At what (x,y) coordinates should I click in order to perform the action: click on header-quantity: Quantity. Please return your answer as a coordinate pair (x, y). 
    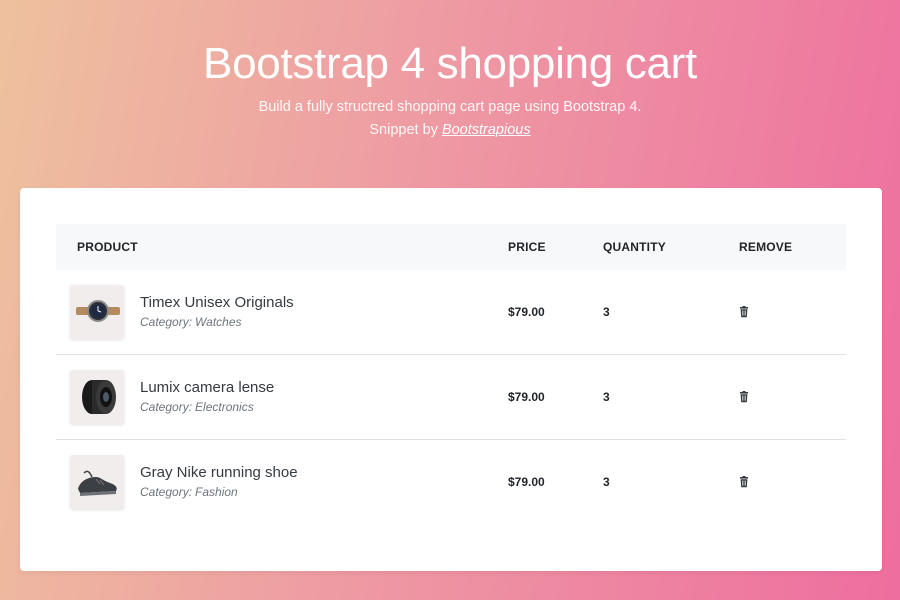
    Looking at the image, I should click on (634, 247).